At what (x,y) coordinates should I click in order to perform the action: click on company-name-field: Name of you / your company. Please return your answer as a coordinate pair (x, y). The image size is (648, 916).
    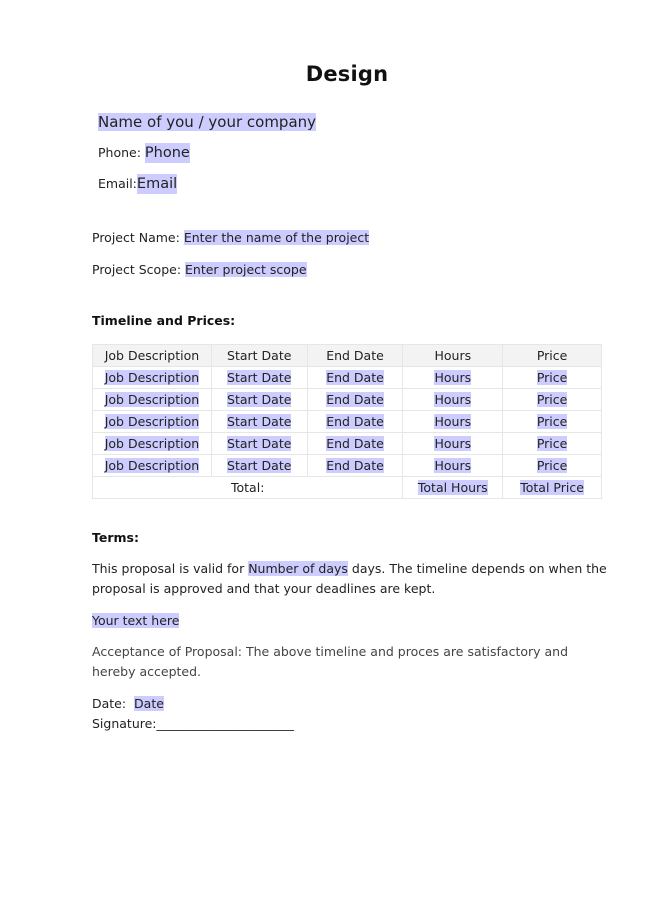
    Looking at the image, I should click on (207, 122).